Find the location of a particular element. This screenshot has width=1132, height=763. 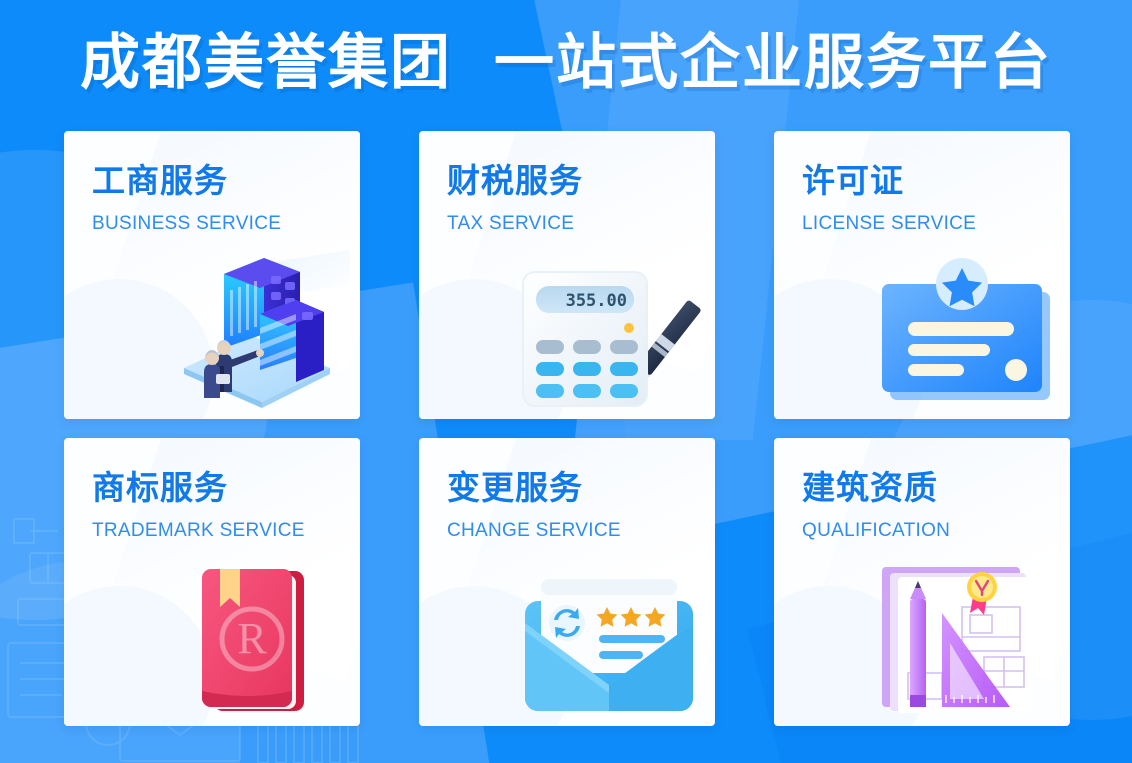

service-card-change-service: 变更服务 CHANGE SERVICE is located at coordinates (567, 582).